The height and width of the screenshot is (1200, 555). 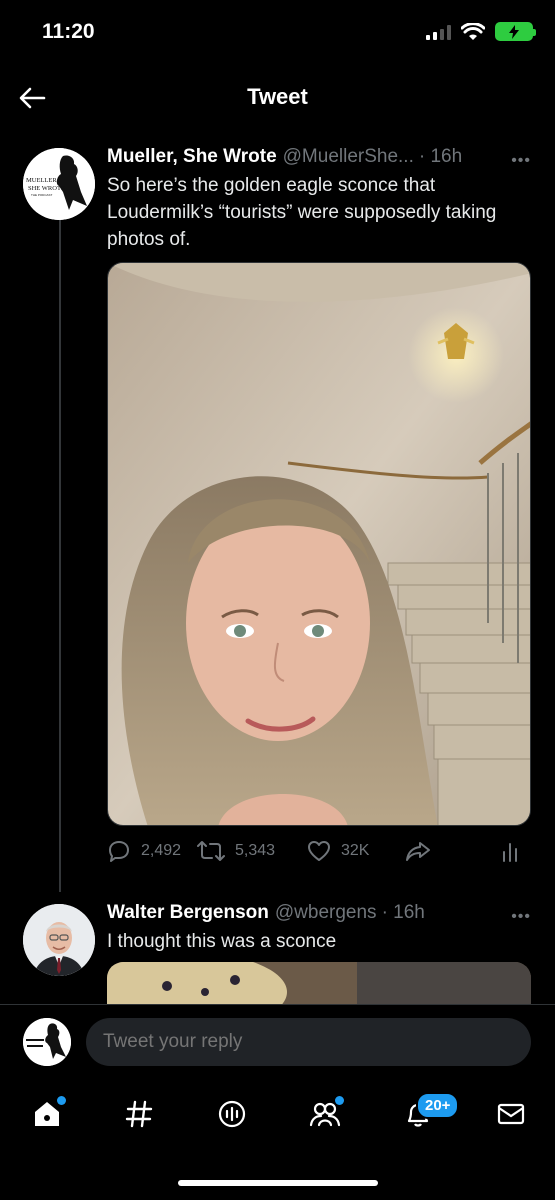 I want to click on tweet-header: Mueller, She Wrote @MuellerShe... · 16h, so click(x=319, y=157).